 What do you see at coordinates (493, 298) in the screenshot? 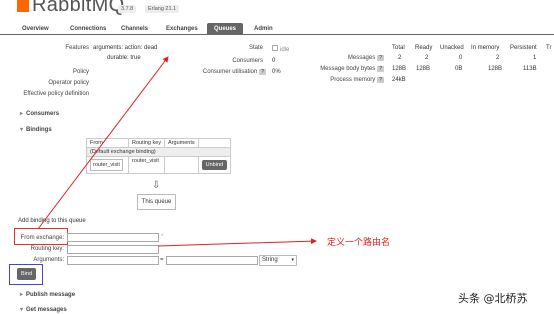
I see `watermark: 头条 @北桥苏` at bounding box center [493, 298].